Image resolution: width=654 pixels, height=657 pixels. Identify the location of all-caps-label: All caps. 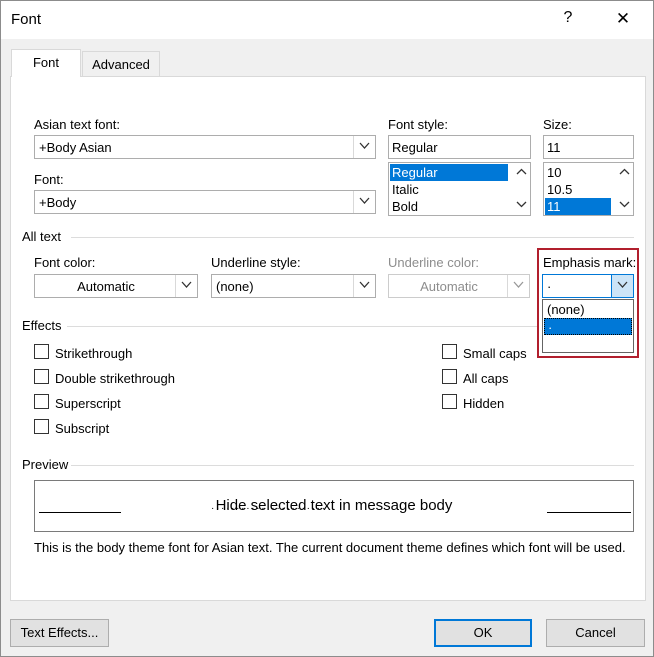
(486, 378).